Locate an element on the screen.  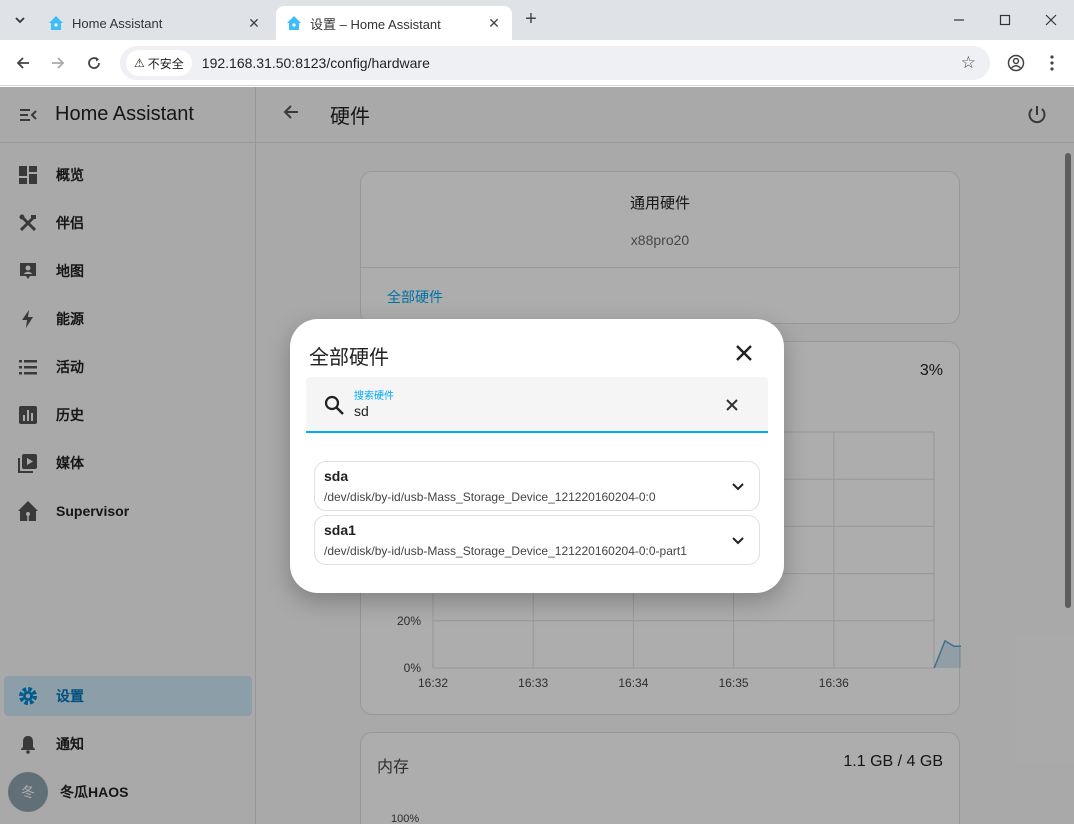
dialog-title: 全部硬件 is located at coordinates (349, 358).